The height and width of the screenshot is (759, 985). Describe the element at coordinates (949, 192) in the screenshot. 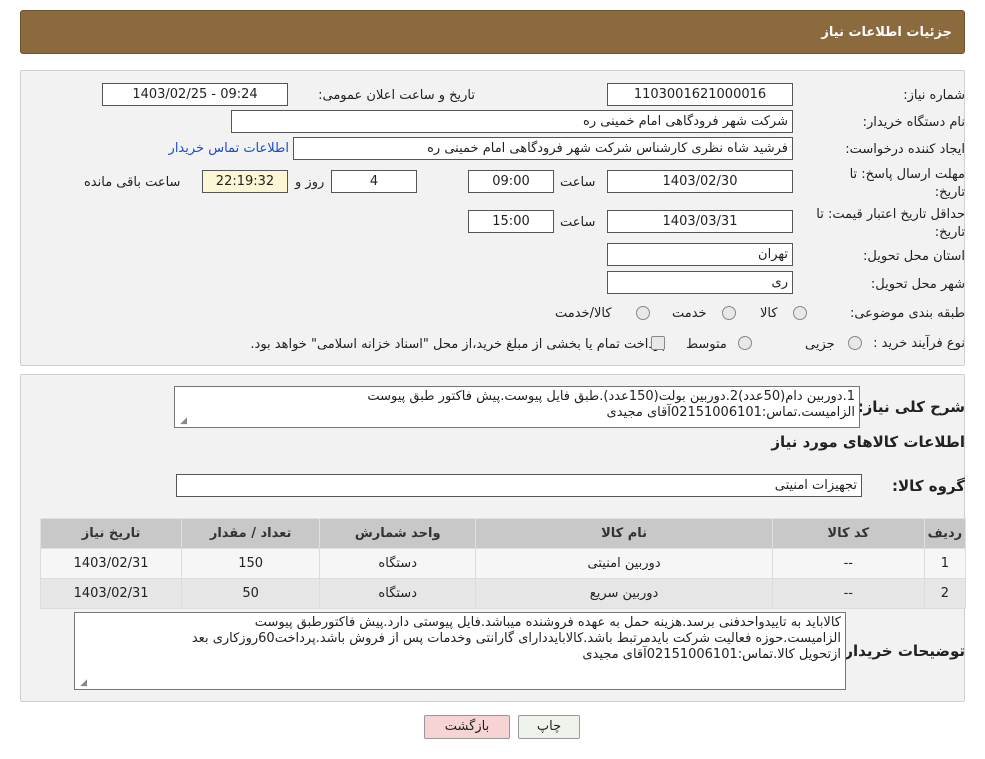

I see `deadline-label-line2: تاریخ:` at that location.